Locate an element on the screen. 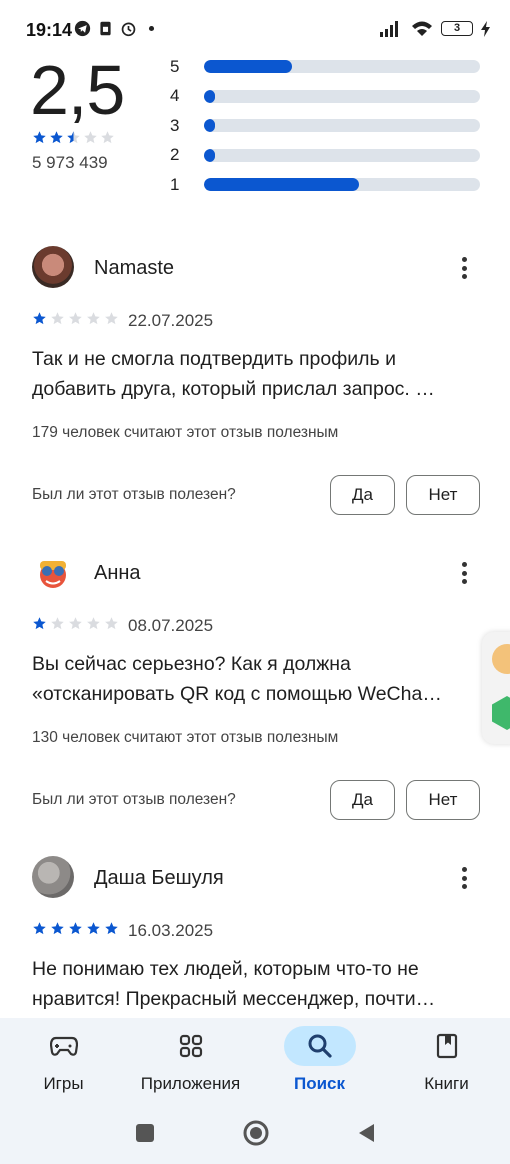 This screenshot has width=510, height=1164. nav-item-games: Игры is located at coordinates (63, 1064).